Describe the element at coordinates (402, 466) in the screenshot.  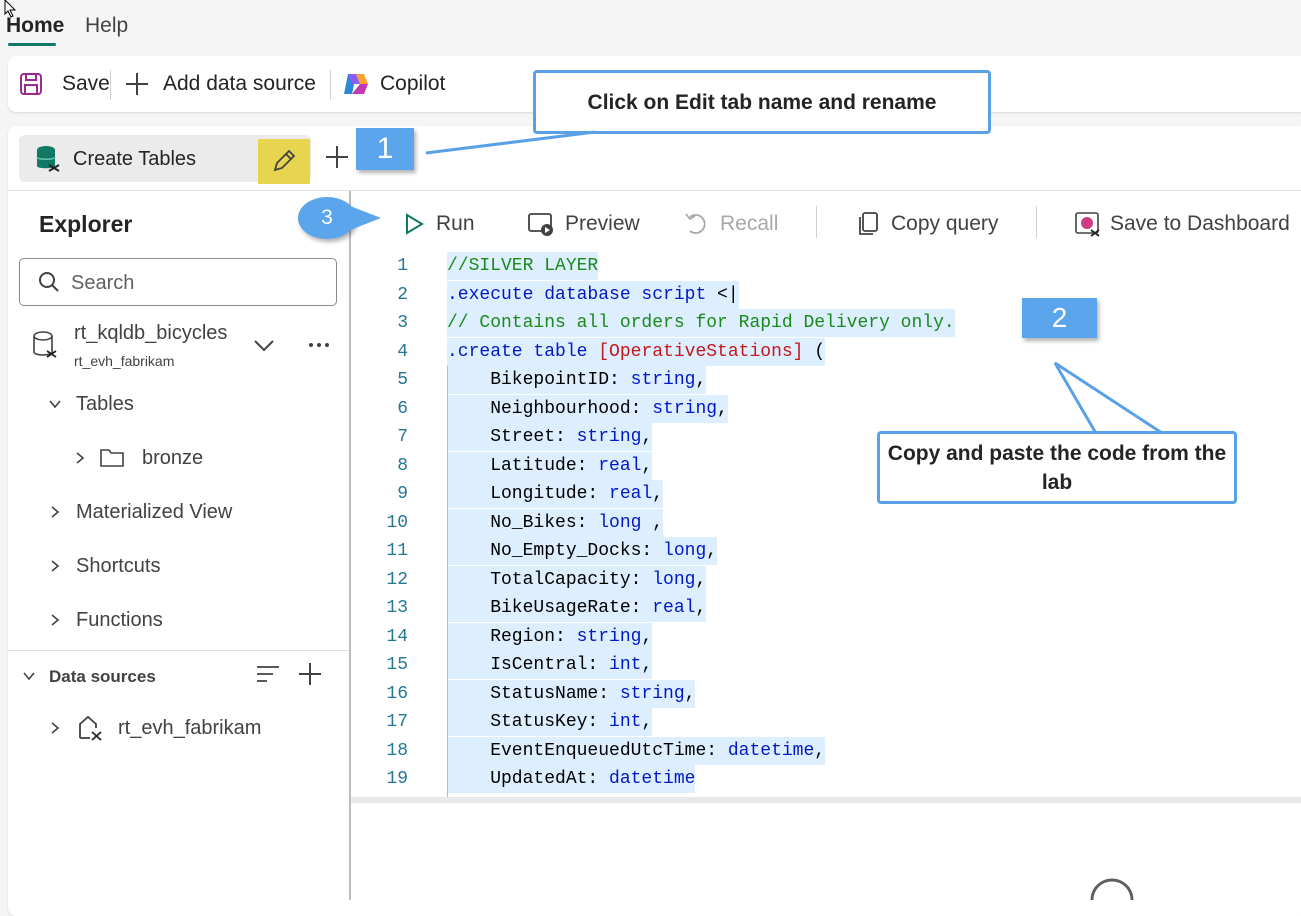
I see `line-number: 8` at that location.